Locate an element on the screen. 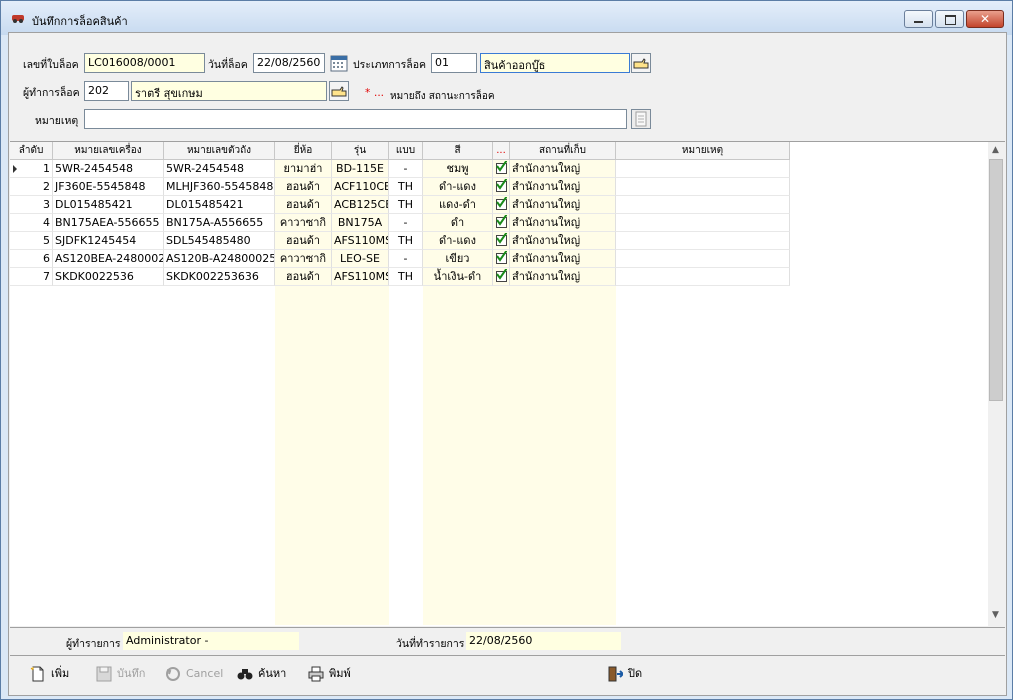 Image resolution: width=1013 pixels, height=700 pixels. cell-model: ACB125CBTI is located at coordinates (360, 205).